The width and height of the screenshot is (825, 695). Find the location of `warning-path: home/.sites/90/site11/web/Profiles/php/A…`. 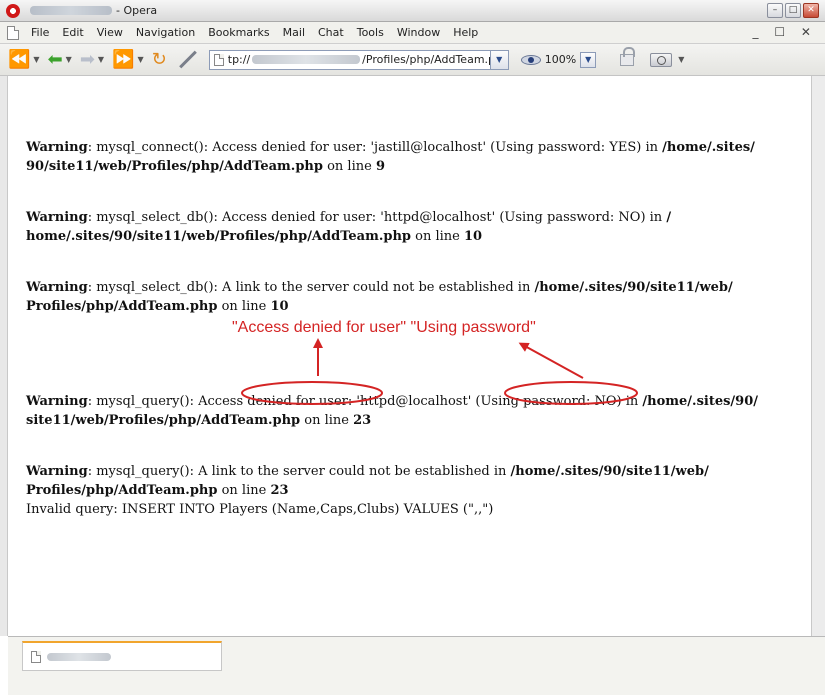

warning-path: home/.sites/90/site11/web/Profiles/php/A… is located at coordinates (218, 236).